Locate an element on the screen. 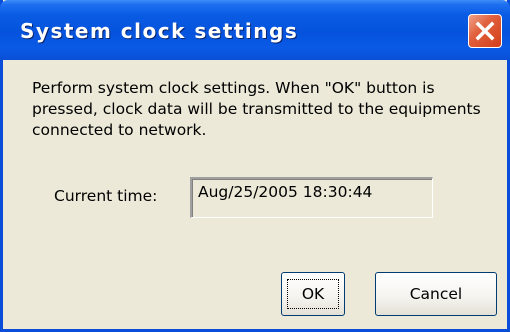 Image resolution: width=510 pixels, height=332 pixels. ok-button-label: OK is located at coordinates (313, 294).